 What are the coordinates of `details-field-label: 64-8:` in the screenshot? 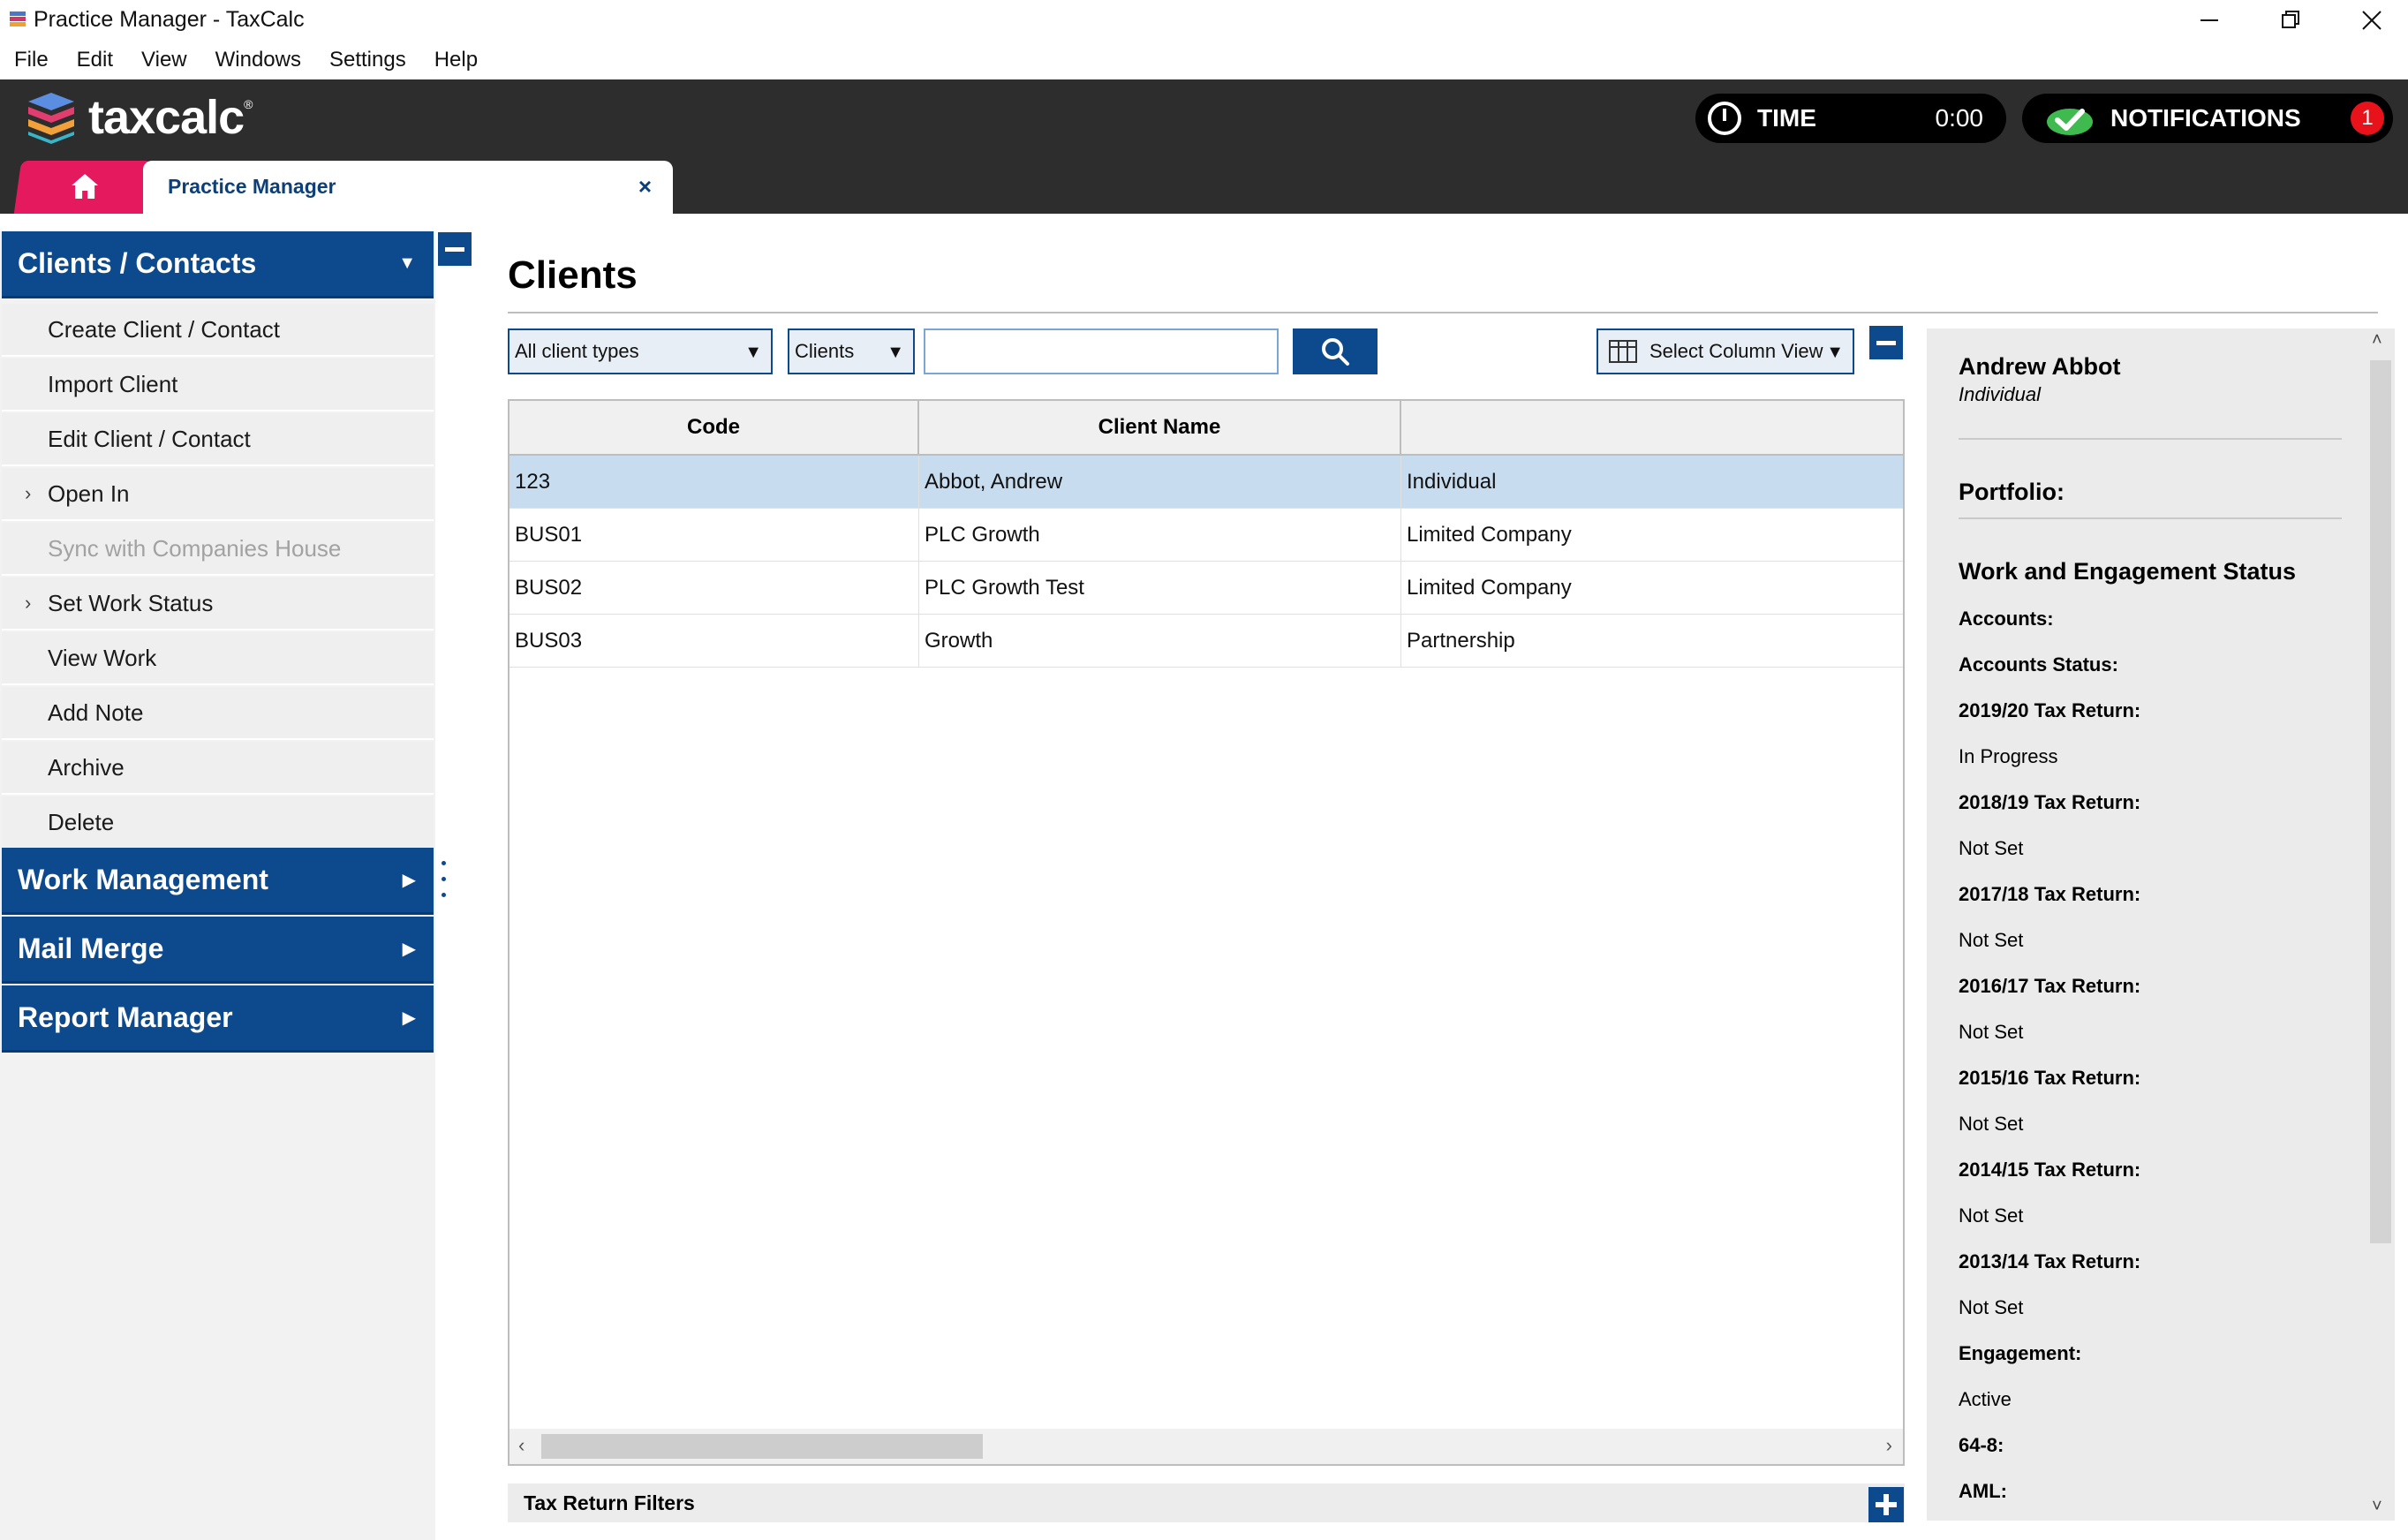 It's located at (1982, 1445).